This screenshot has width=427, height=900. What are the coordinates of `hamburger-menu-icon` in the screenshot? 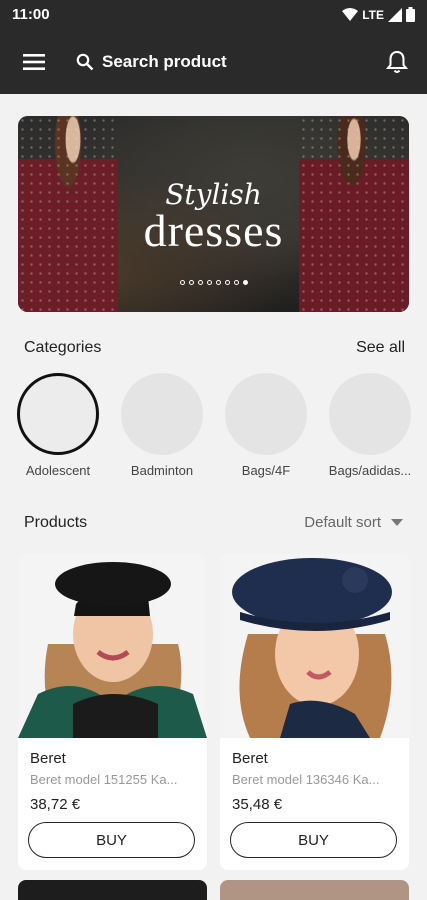 It's located at (34, 62).